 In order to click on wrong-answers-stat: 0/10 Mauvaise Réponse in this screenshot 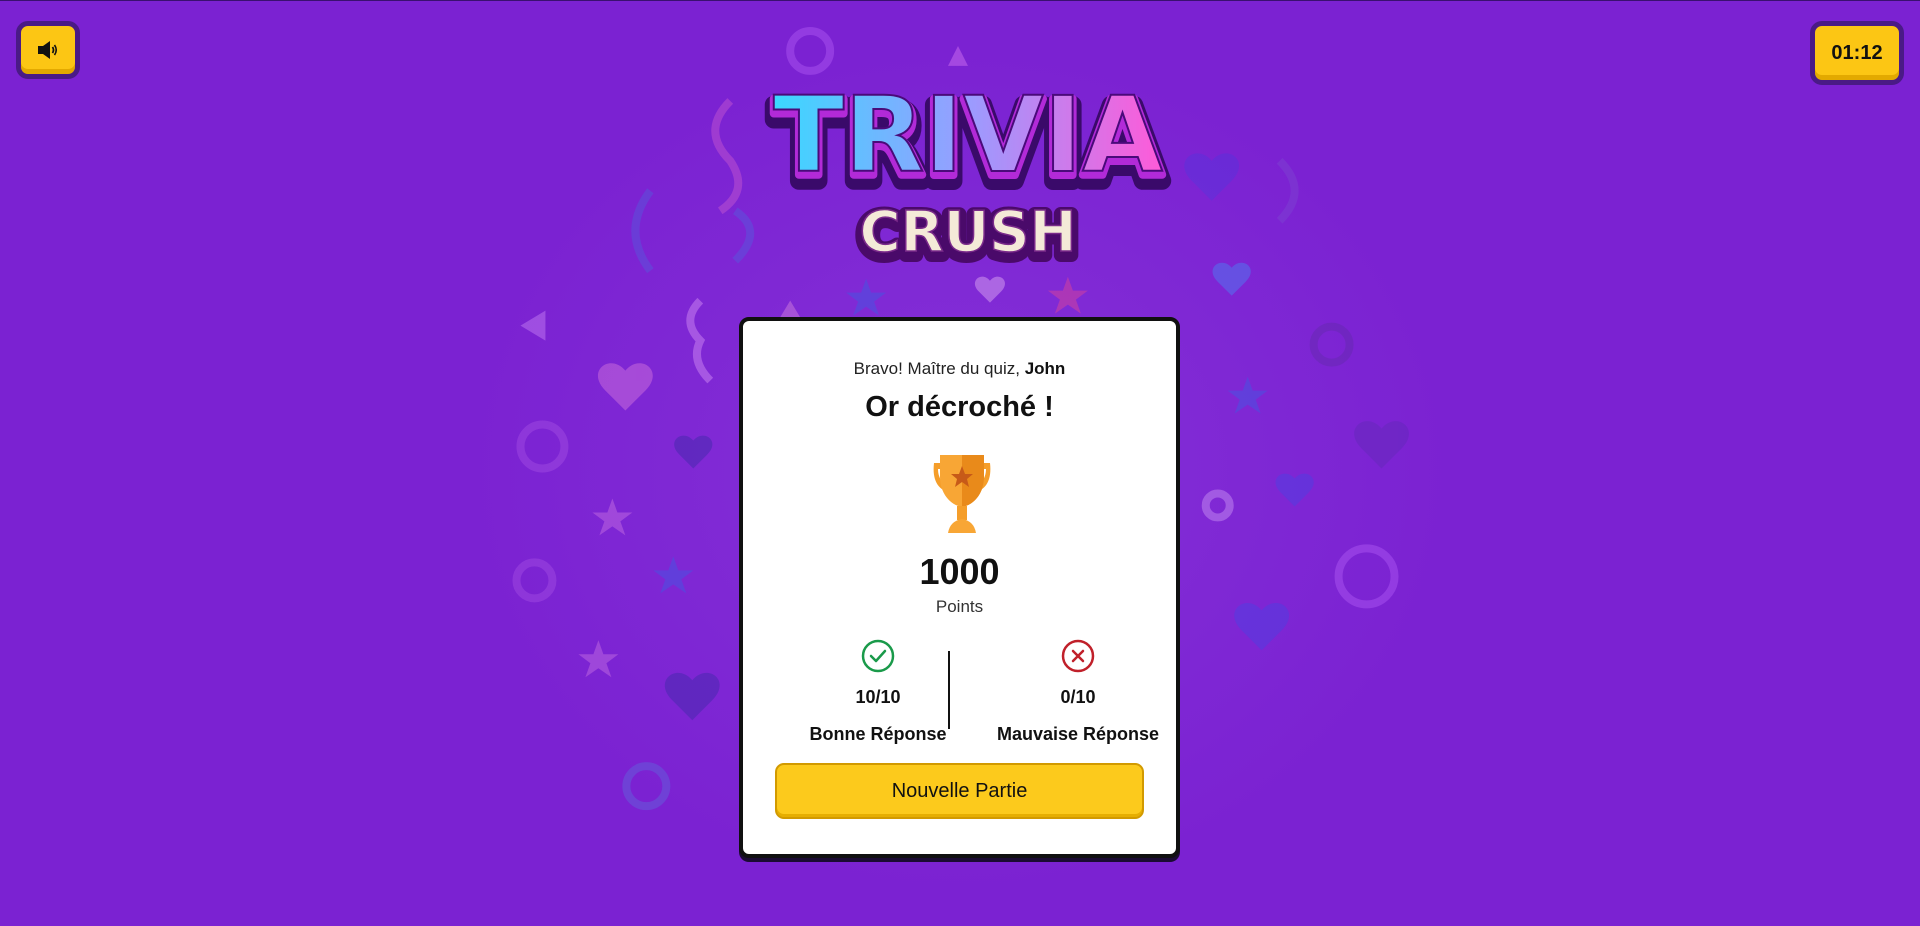, I will do `click(1078, 692)`.